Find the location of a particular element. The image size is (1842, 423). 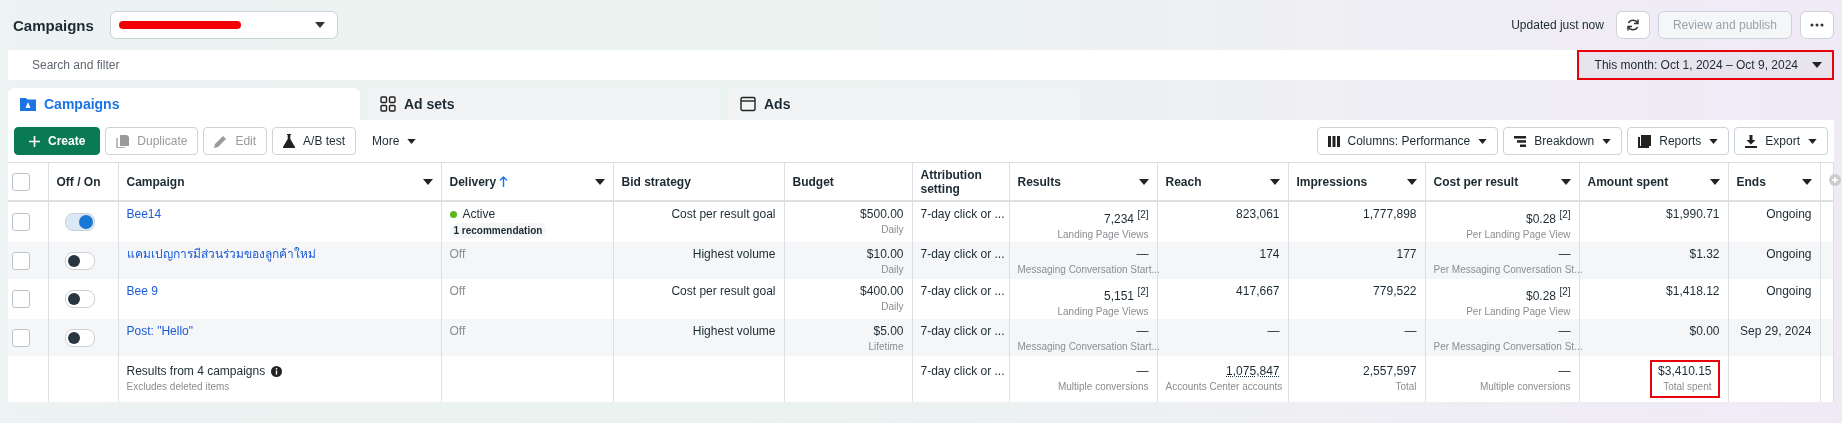

column-header: Cost per result is located at coordinates (1502, 181).